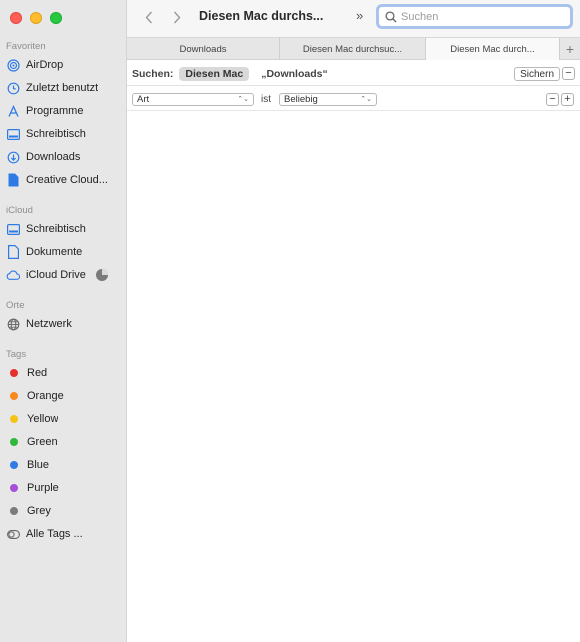 The height and width of the screenshot is (642, 580). I want to click on sidebar-item-label: Programme, so click(55, 111).